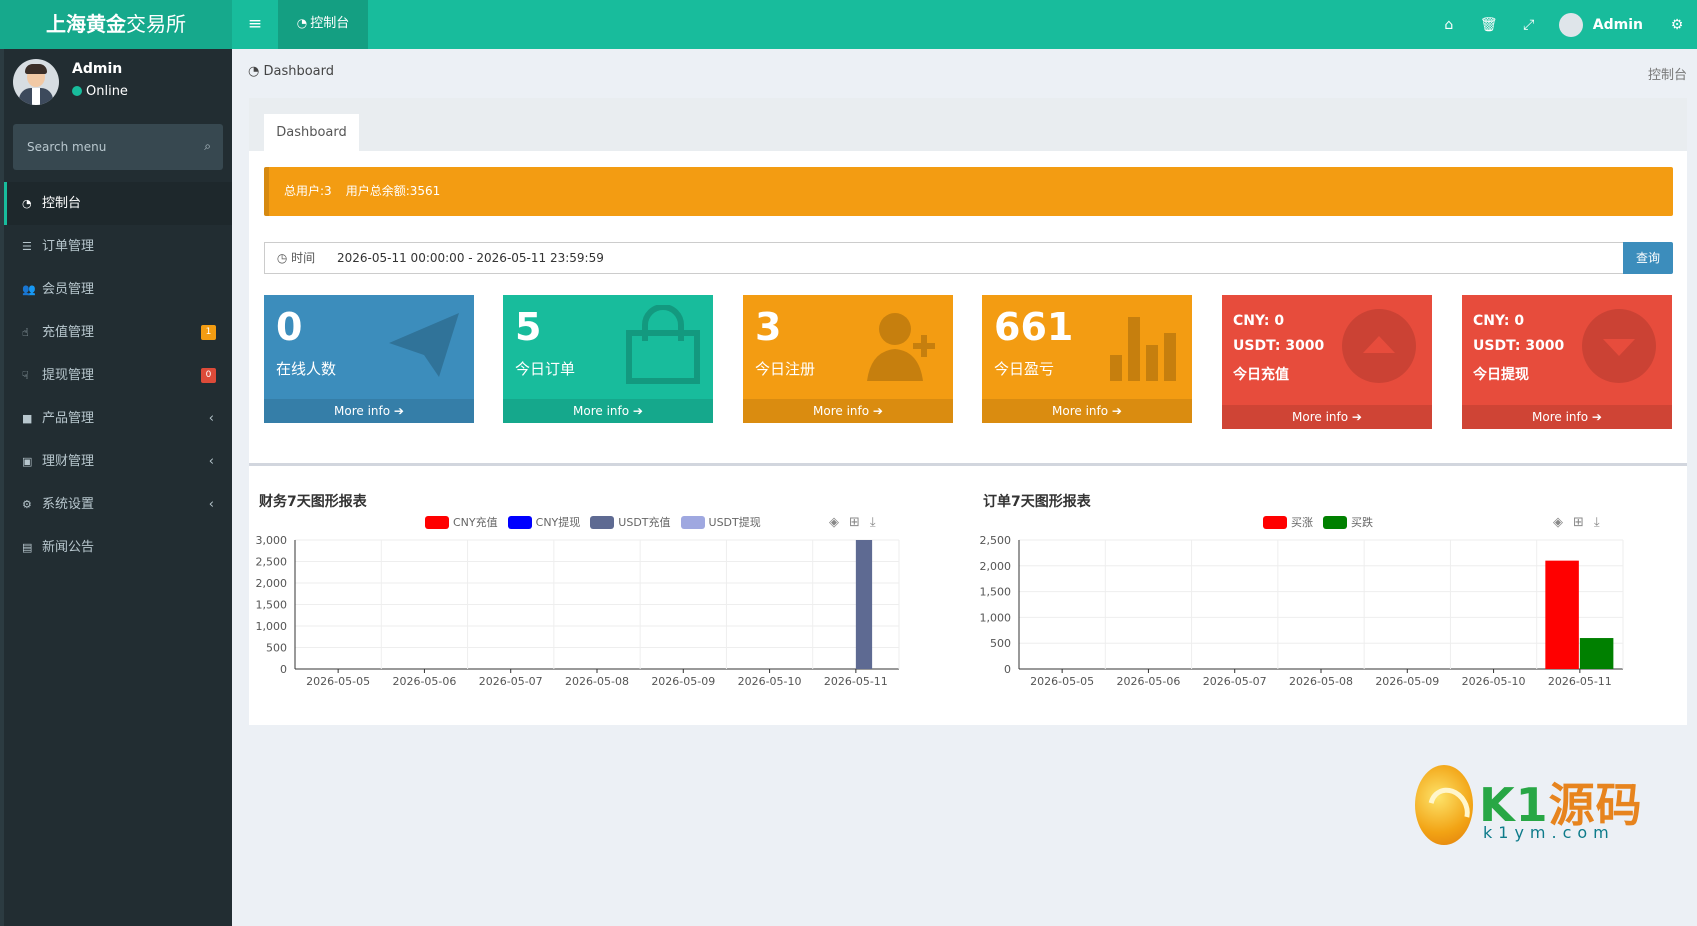  I want to click on settings-icon: ⚙, so click(1677, 25).